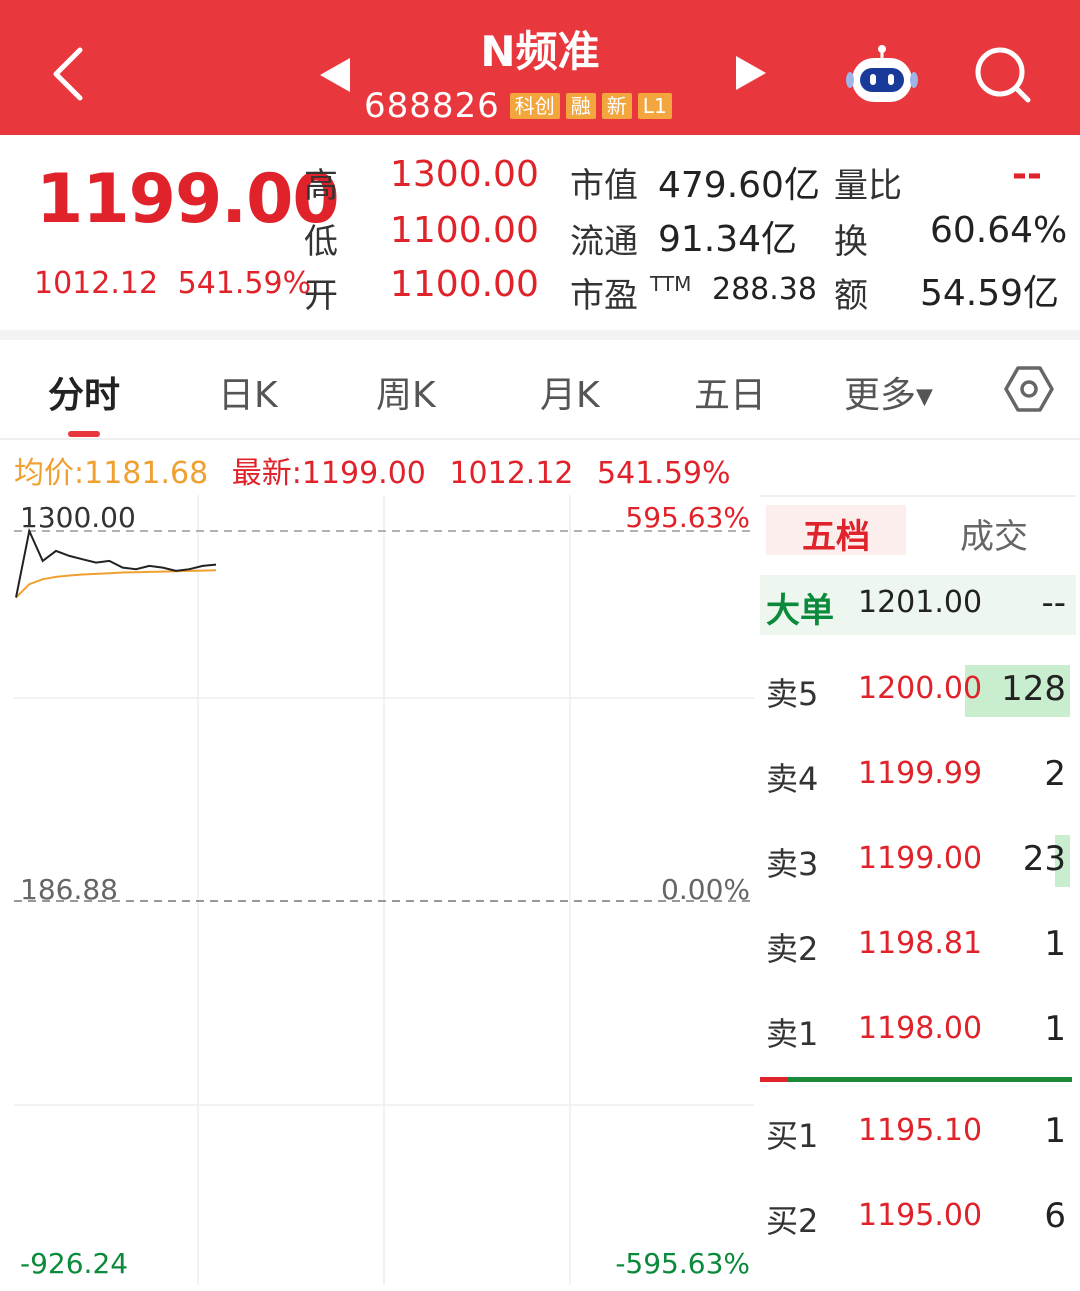  What do you see at coordinates (570, 392) in the screenshot?
I see `tab-monthly-k: 月K` at bounding box center [570, 392].